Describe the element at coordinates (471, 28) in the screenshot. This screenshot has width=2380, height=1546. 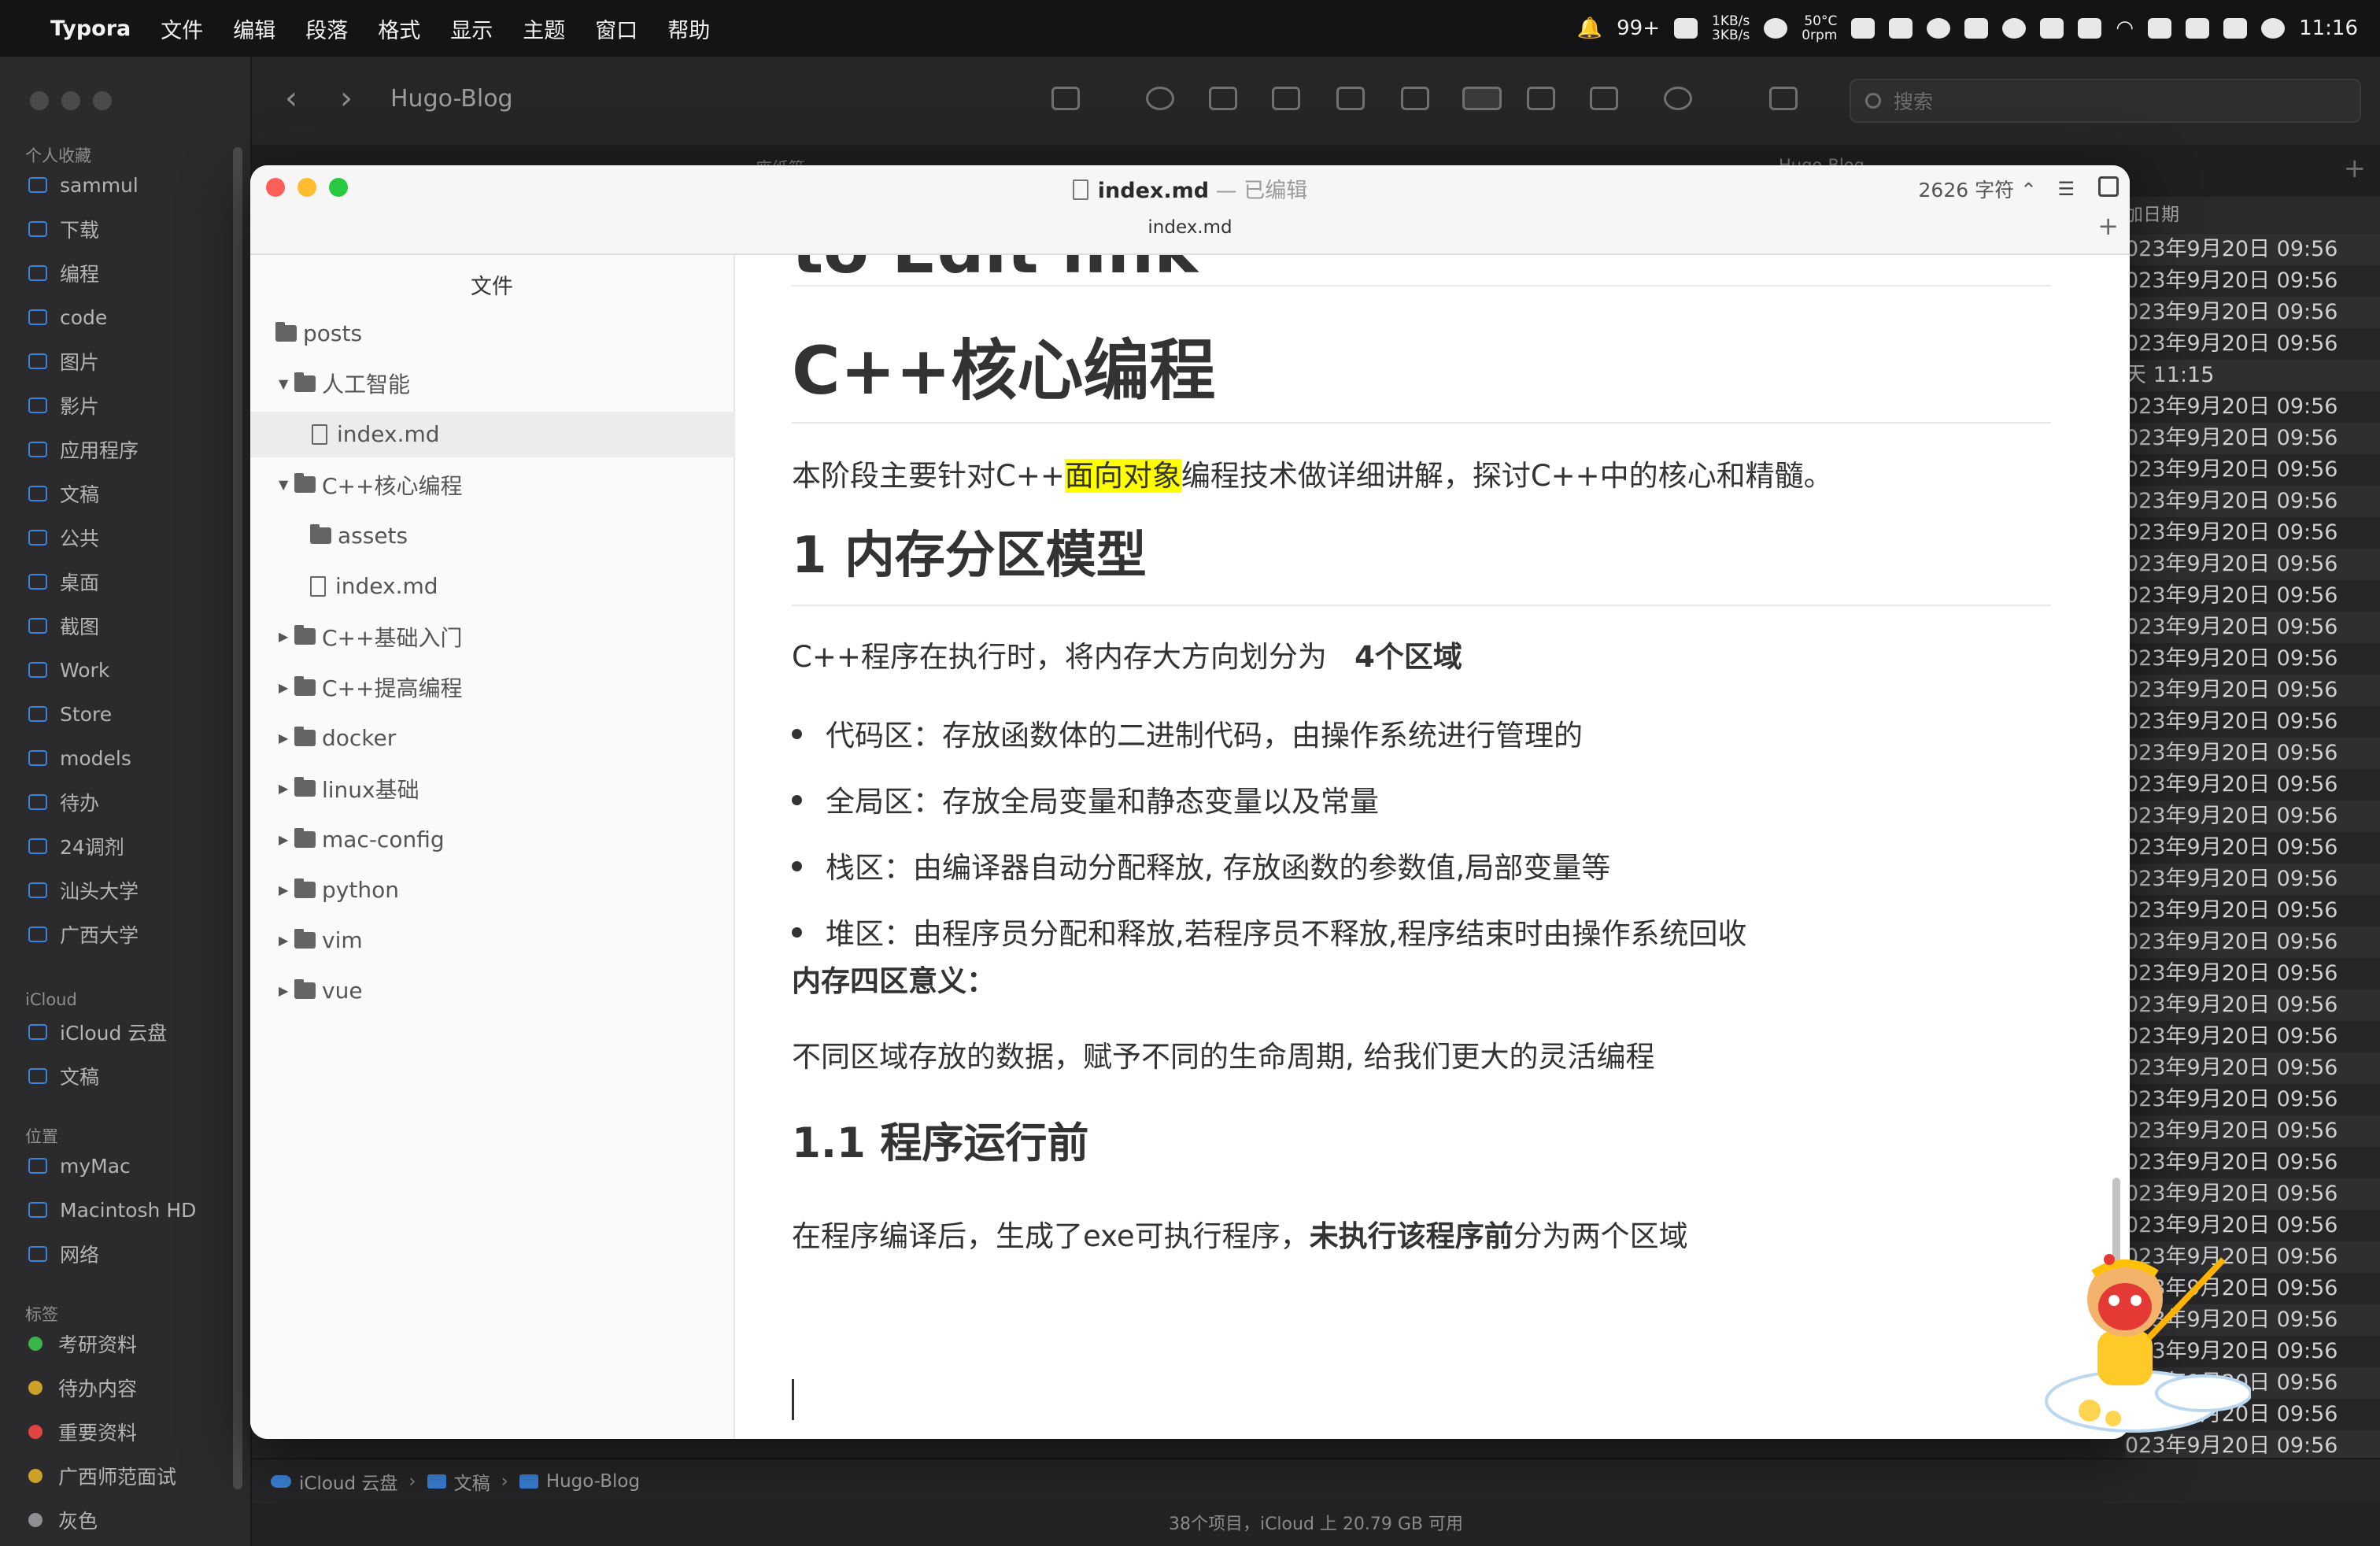
I see `menu-view: 显示` at that location.